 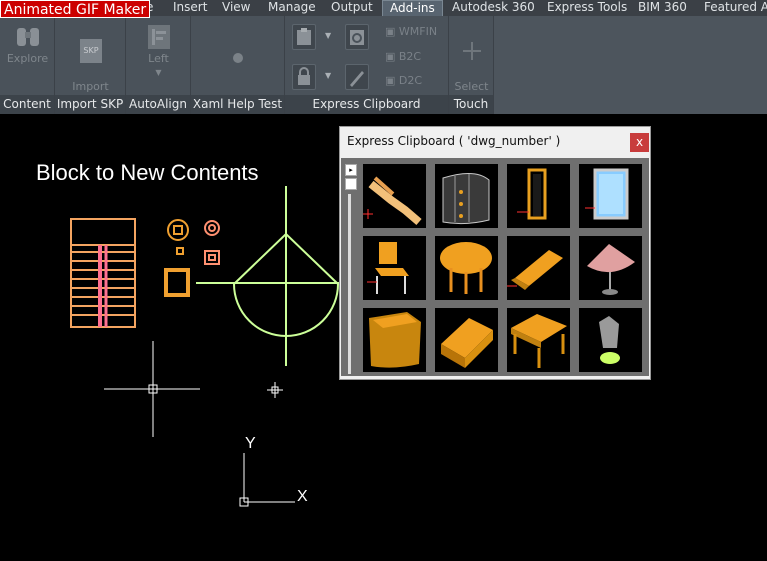 I want to click on brush-icon, so click(x=357, y=79).